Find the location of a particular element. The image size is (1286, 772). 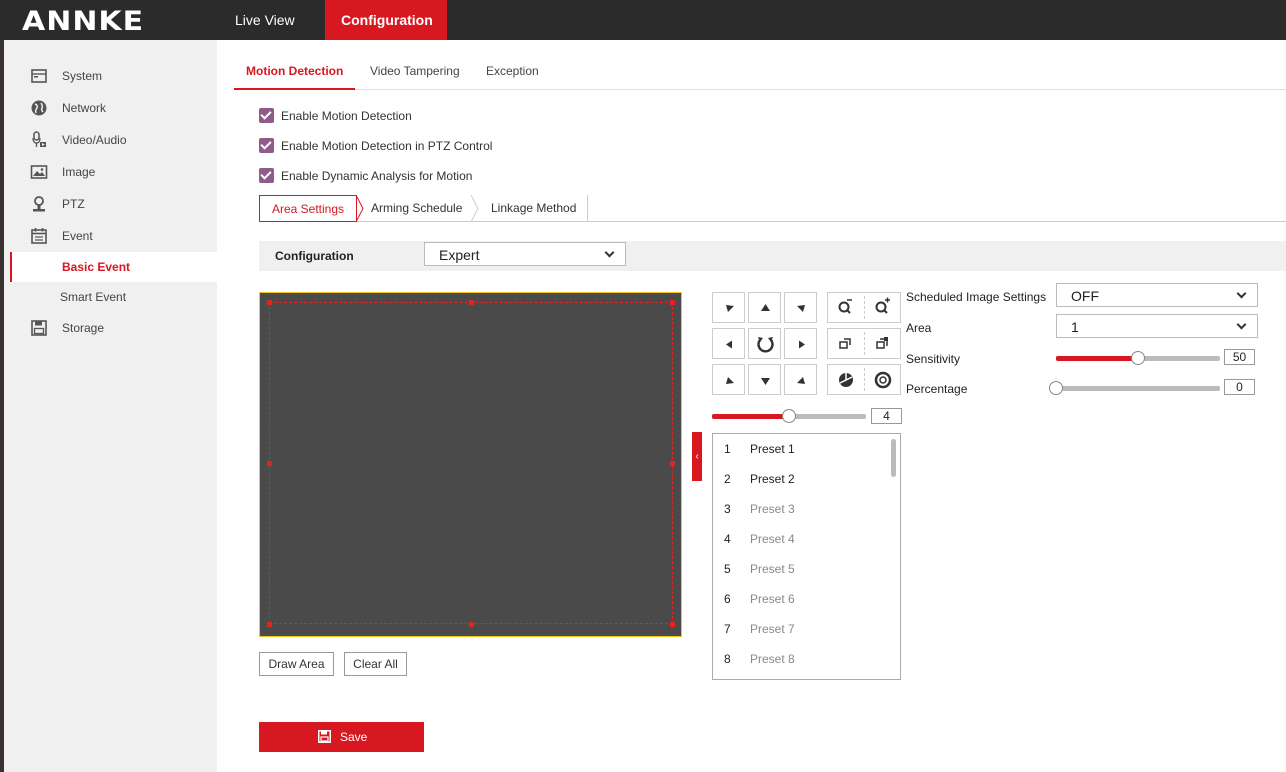

area-select: 1 is located at coordinates (1157, 326).